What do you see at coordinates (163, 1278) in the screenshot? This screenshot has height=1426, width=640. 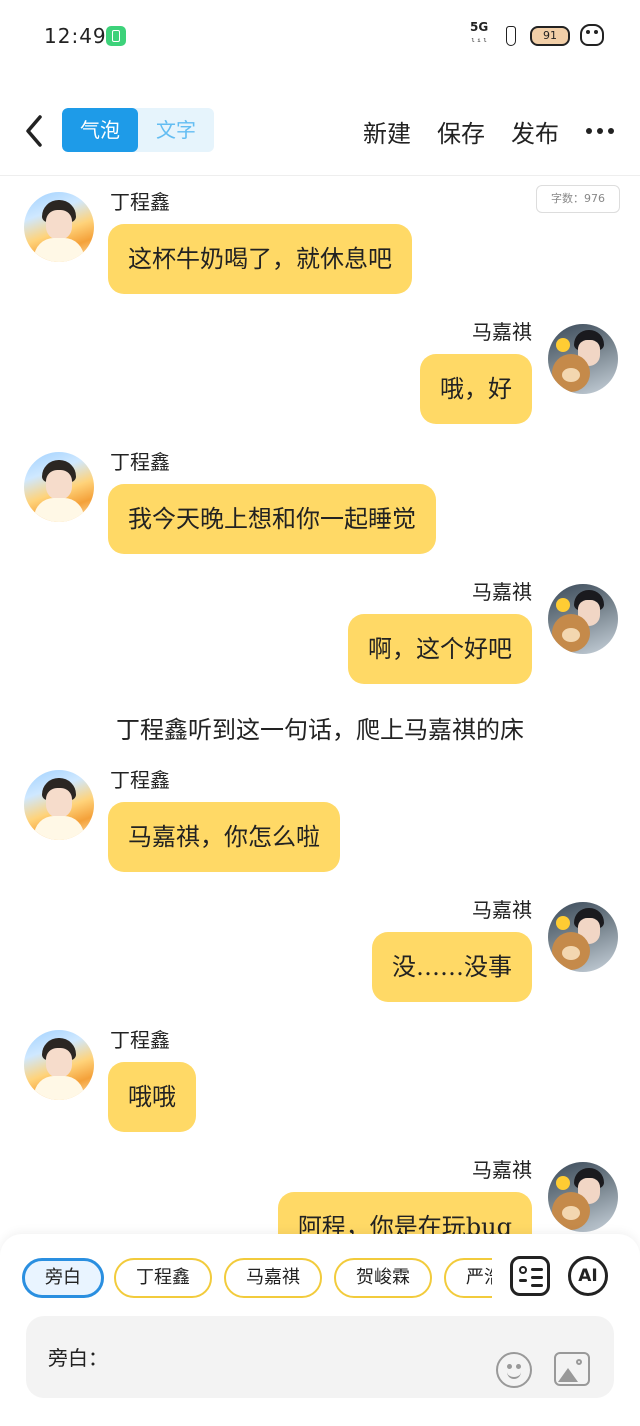 I see `role-chip: 丁程鑫` at bounding box center [163, 1278].